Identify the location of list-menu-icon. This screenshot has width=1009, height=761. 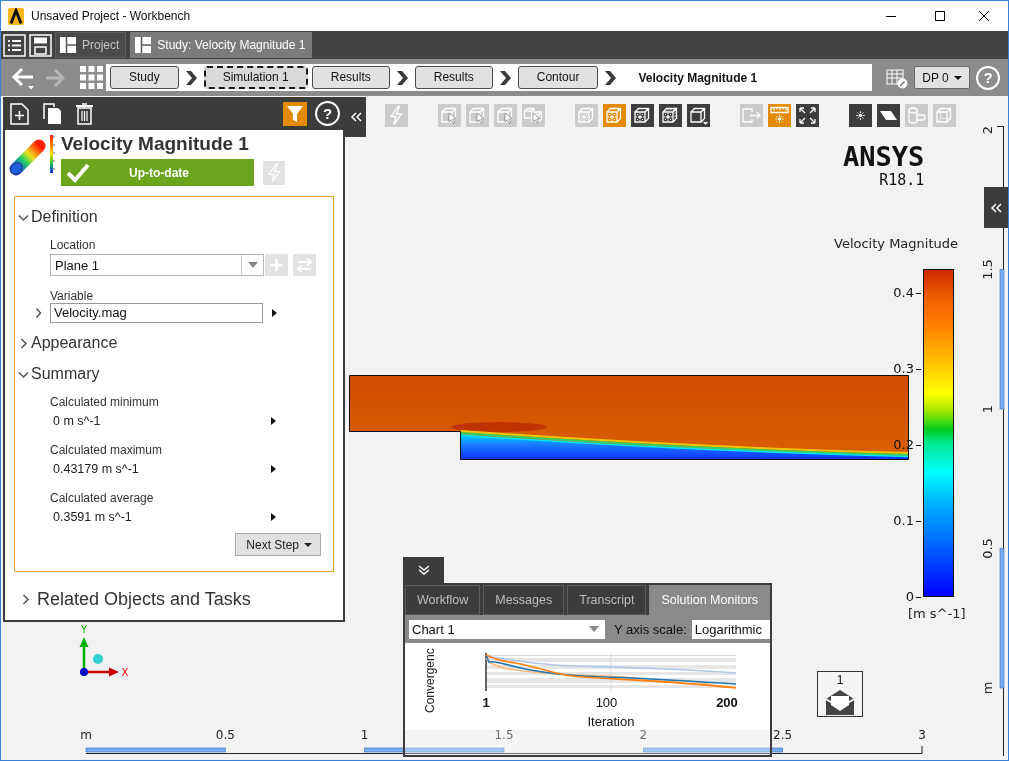
(14, 45).